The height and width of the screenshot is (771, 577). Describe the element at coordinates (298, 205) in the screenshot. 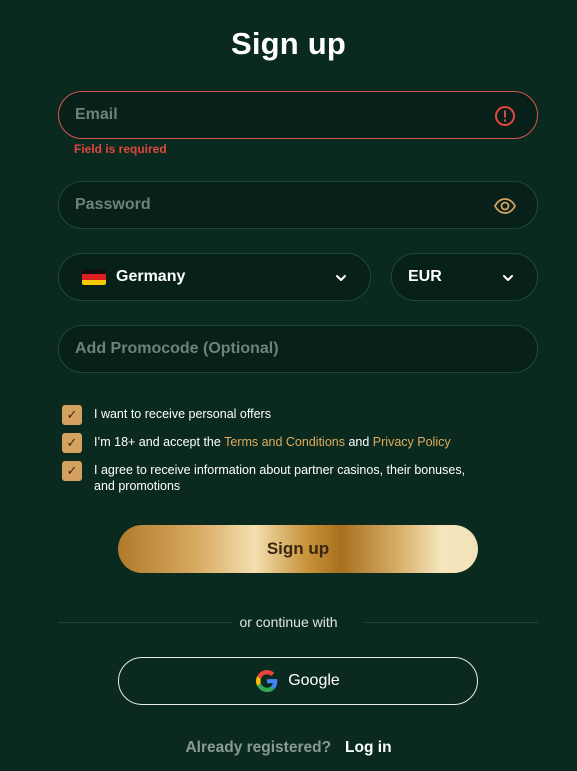

I see `password-field: Password` at that location.